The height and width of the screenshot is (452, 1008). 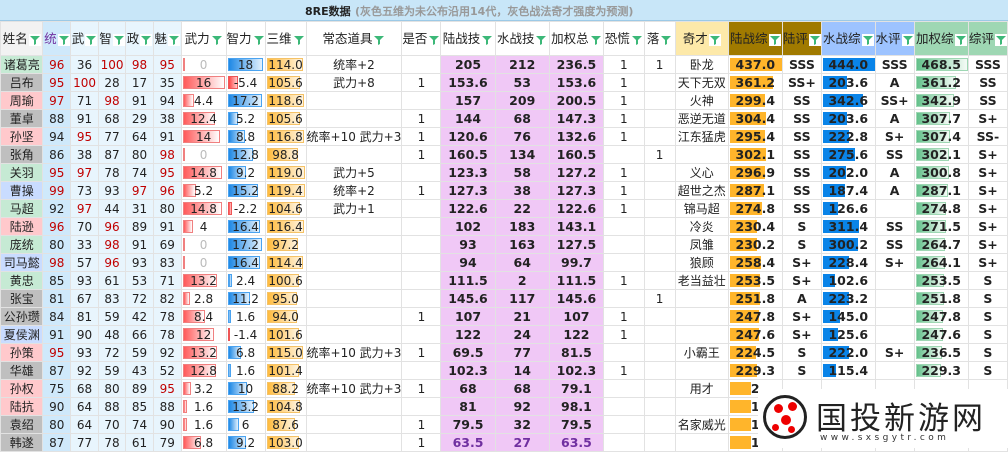 What do you see at coordinates (22, 136) in the screenshot?
I see `table-cell: 孙坚` at bounding box center [22, 136].